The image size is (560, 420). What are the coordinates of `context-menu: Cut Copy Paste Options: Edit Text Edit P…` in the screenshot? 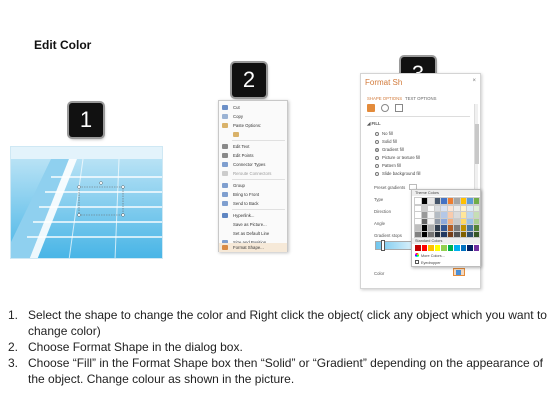 It's located at (253, 176).